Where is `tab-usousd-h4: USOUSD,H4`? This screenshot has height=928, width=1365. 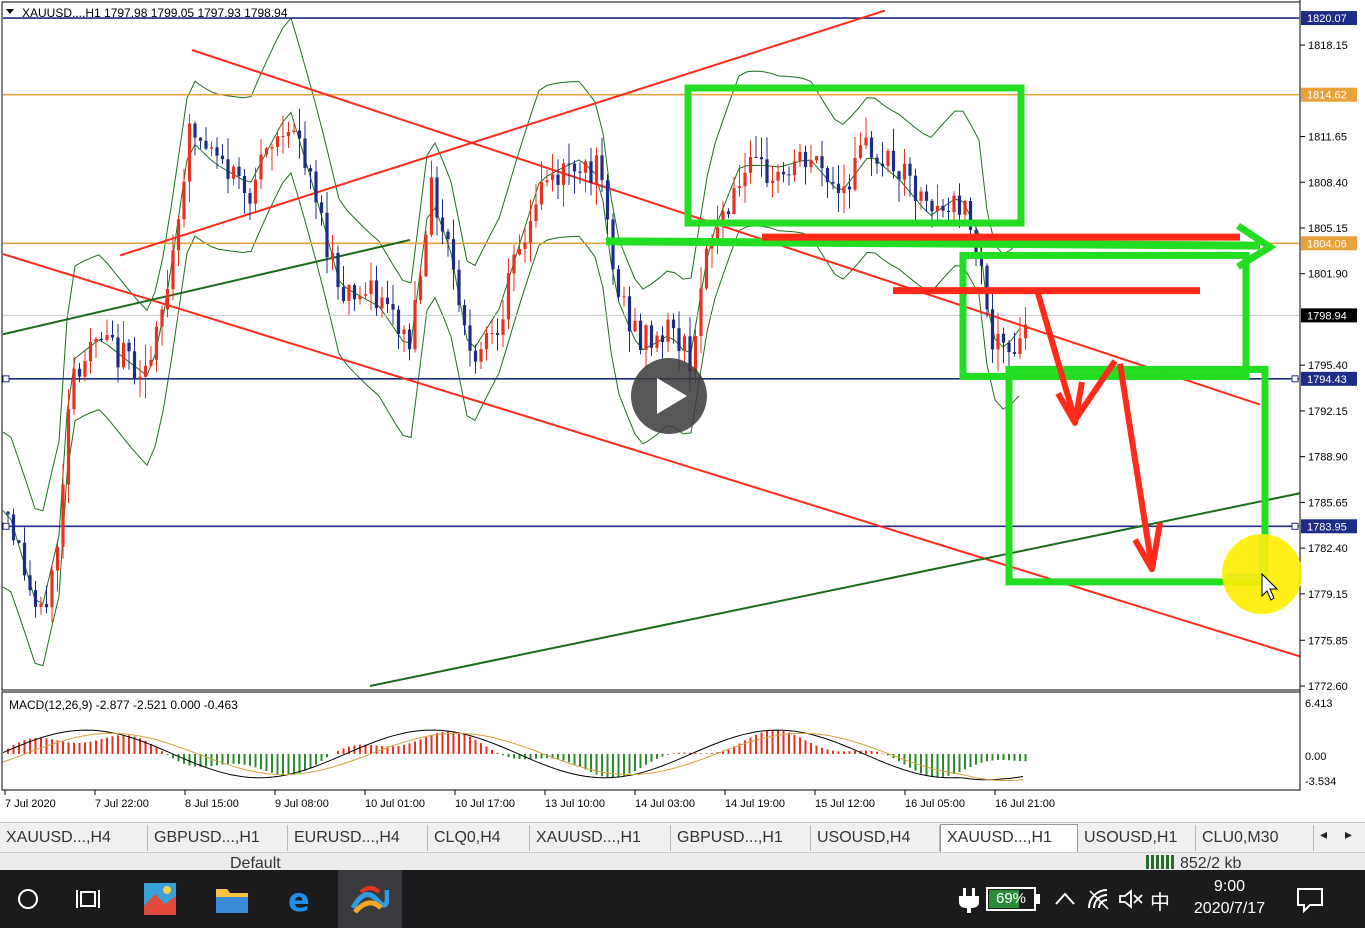 tab-usousd-h4: USOUSD,H4 is located at coordinates (875, 838).